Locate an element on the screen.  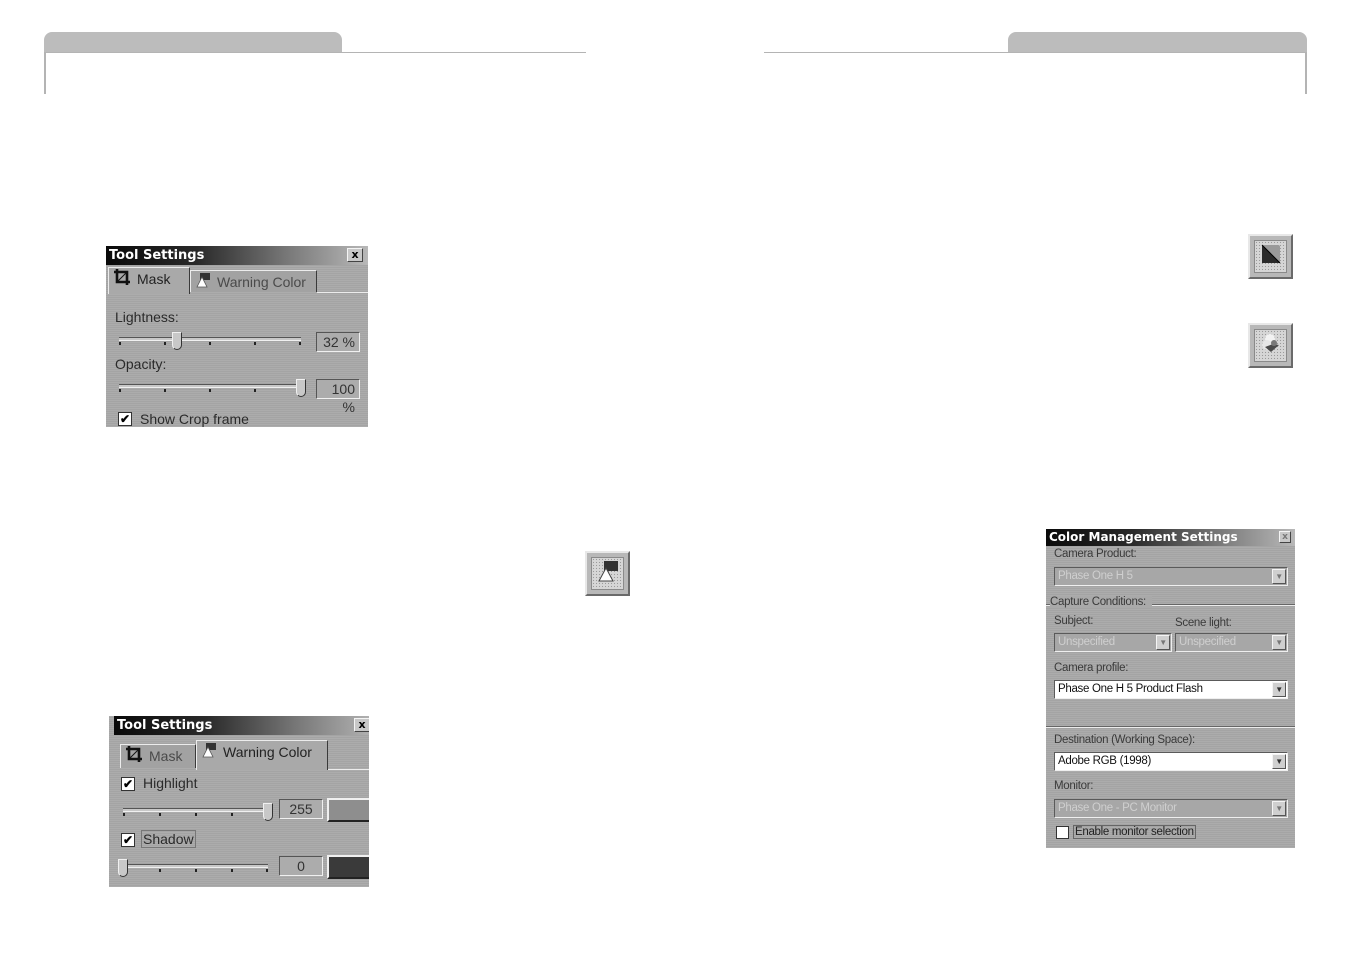
shadow-checkbox: ✔ is located at coordinates (128, 840).